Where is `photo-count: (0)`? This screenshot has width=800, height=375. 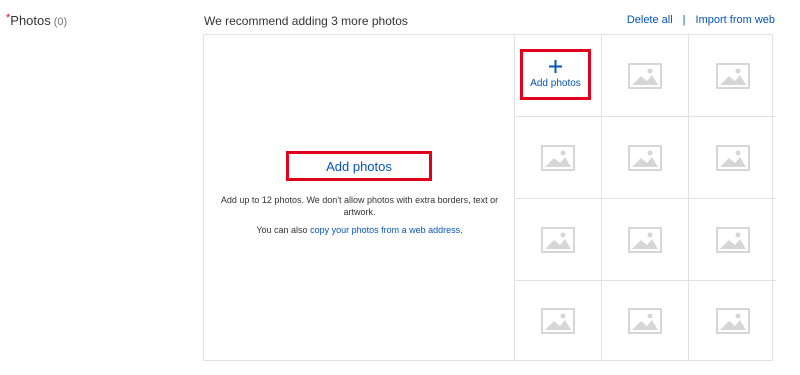 photo-count: (0) is located at coordinates (60, 22).